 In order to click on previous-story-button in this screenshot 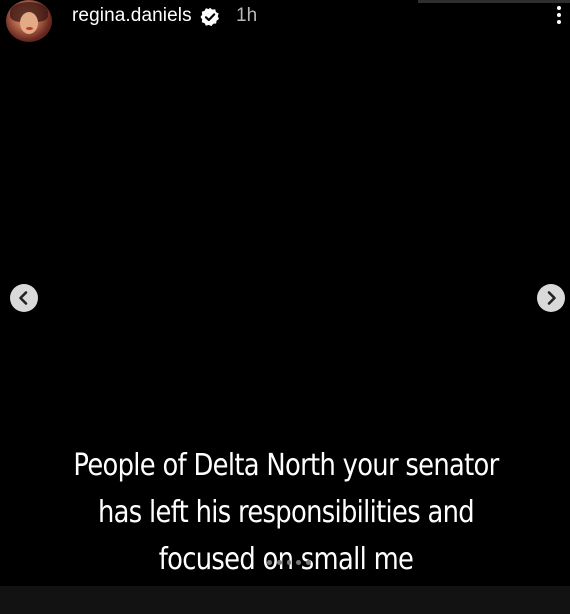, I will do `click(24, 298)`.